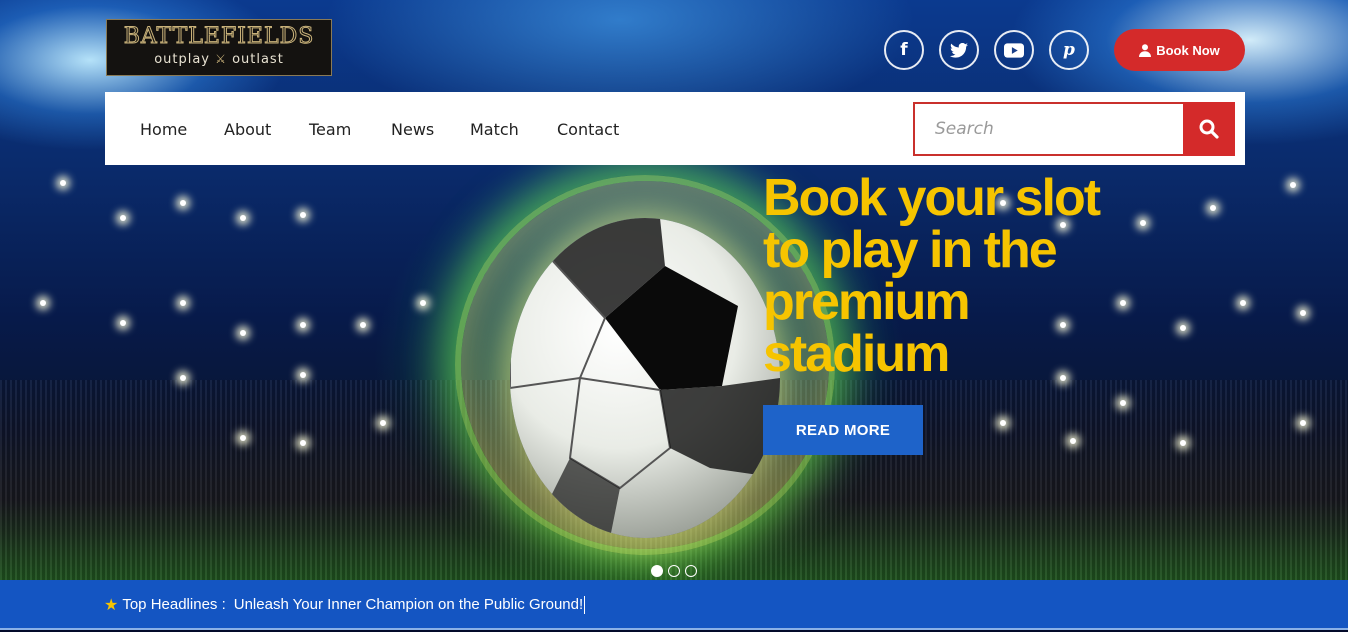 The height and width of the screenshot is (632, 1348). What do you see at coordinates (1145, 50) in the screenshot?
I see `user-icon` at bounding box center [1145, 50].